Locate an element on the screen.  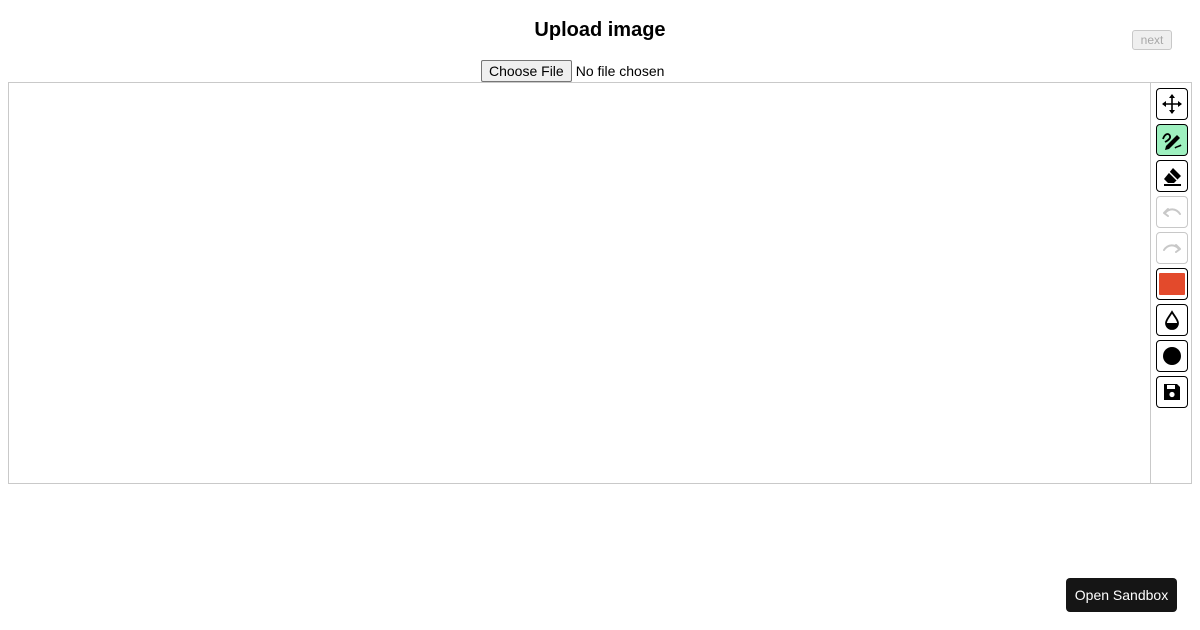
draw-tool-button is located at coordinates (1172, 140).